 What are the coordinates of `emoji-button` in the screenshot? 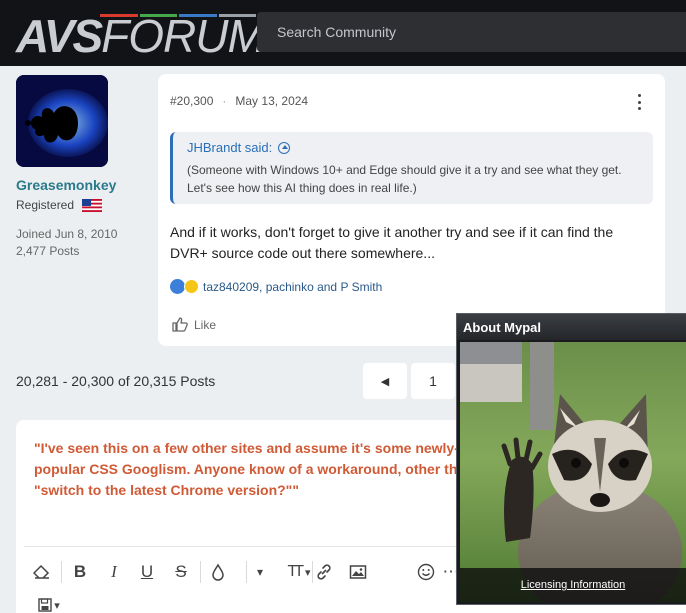 It's located at (426, 572).